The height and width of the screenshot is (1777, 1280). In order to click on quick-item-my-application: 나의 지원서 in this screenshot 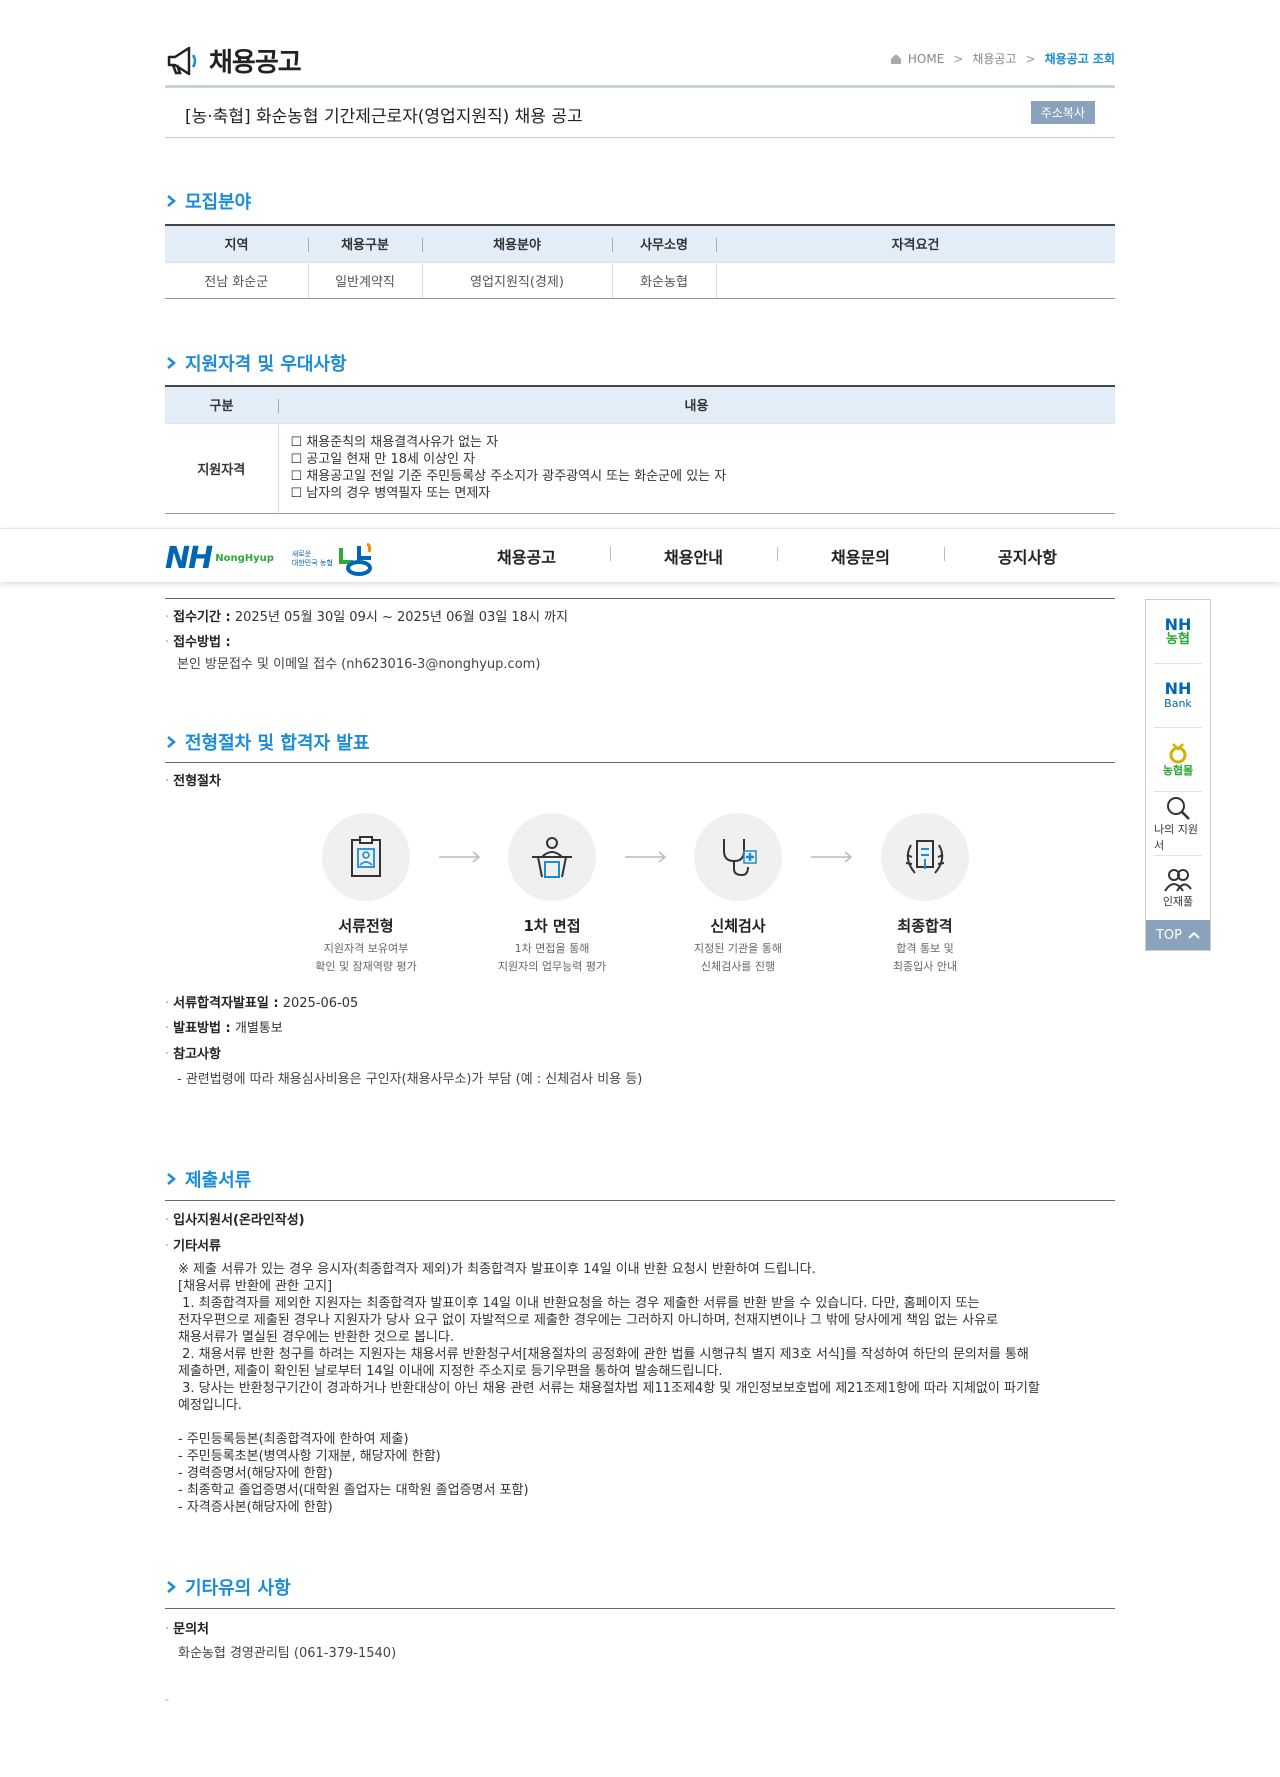, I will do `click(1178, 824)`.